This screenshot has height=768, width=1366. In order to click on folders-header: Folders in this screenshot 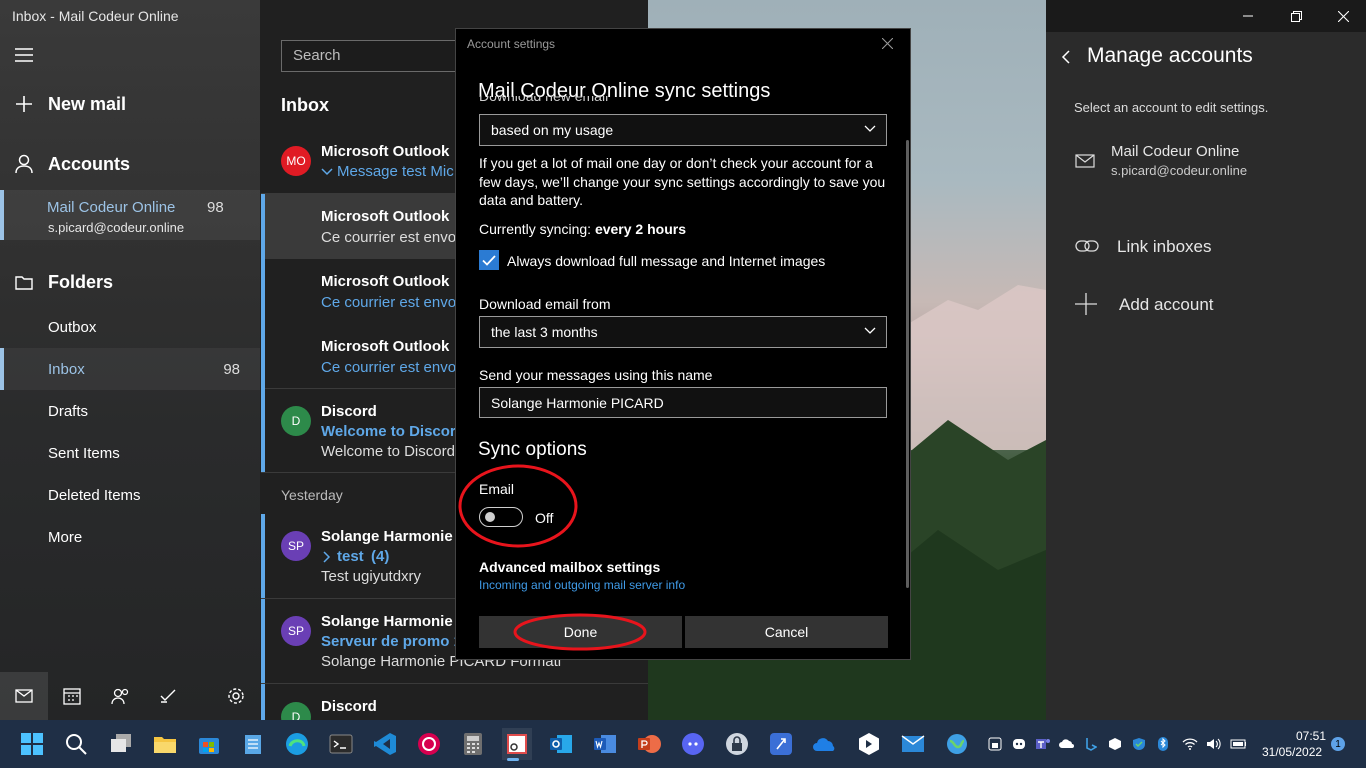, I will do `click(130, 282)`.